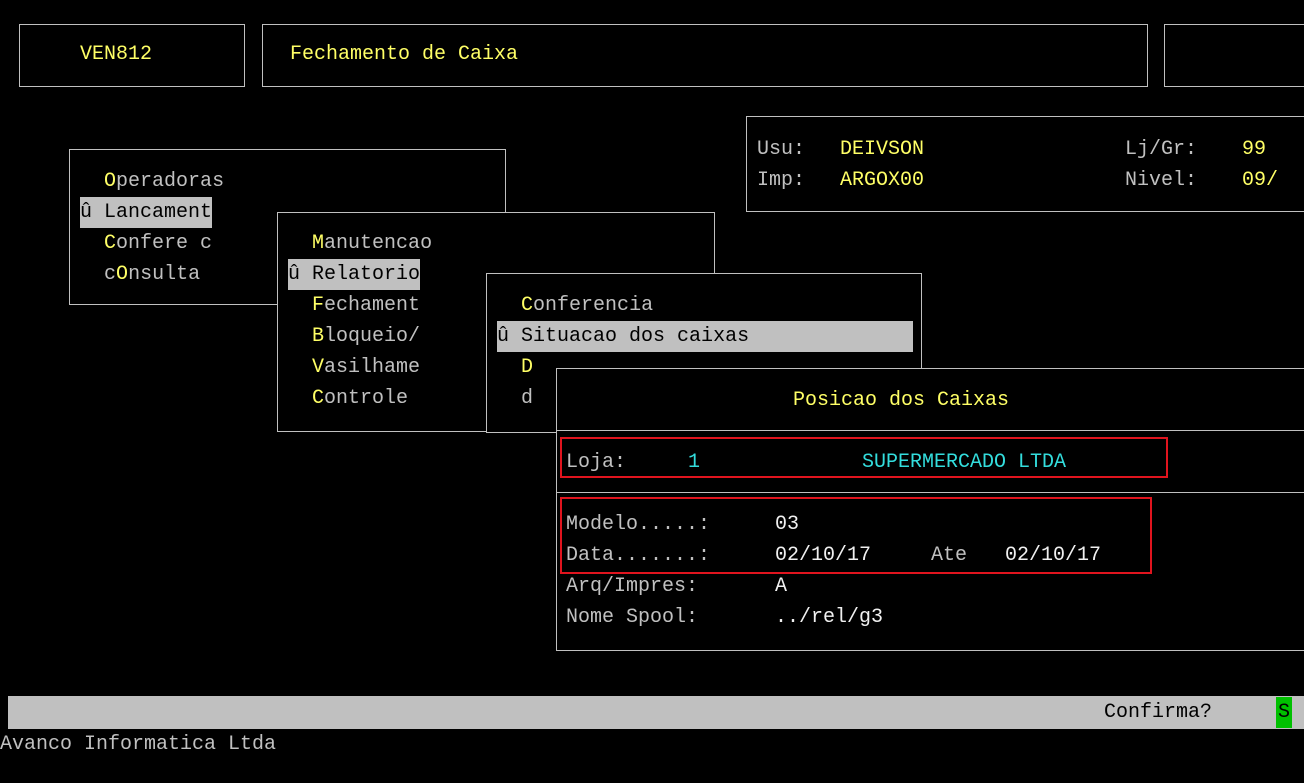 The height and width of the screenshot is (783, 1304). Describe the element at coordinates (140, 274) in the screenshot. I see `menu-item-consulta: cOnsulta` at that location.